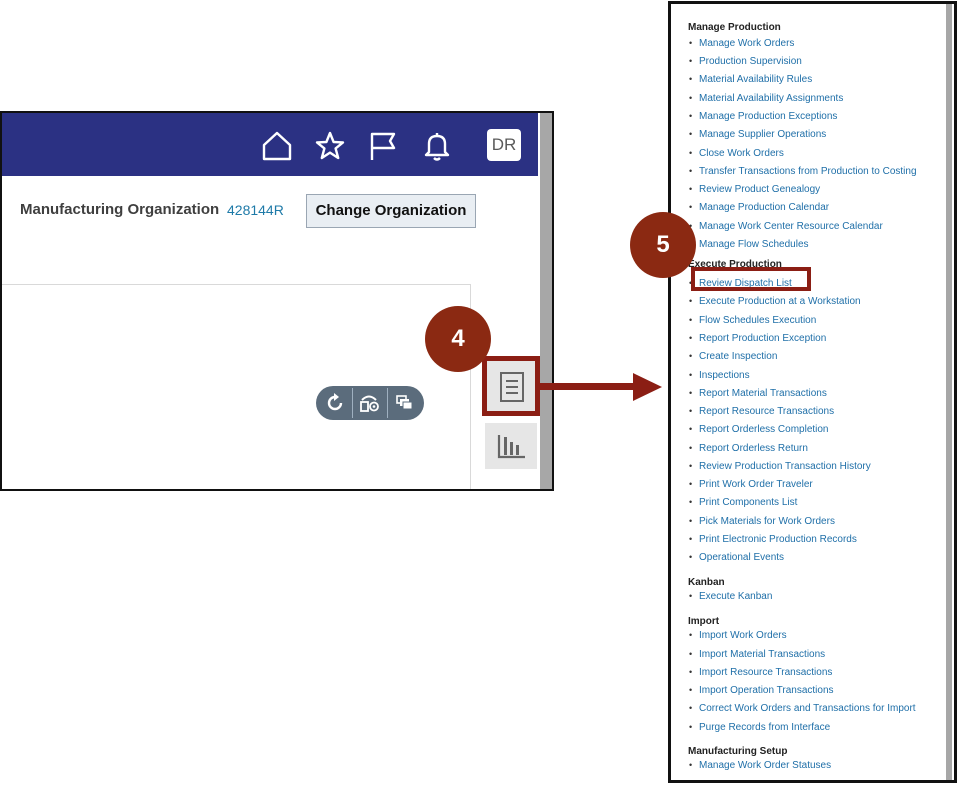  I want to click on section-title: Kanban, so click(706, 582).